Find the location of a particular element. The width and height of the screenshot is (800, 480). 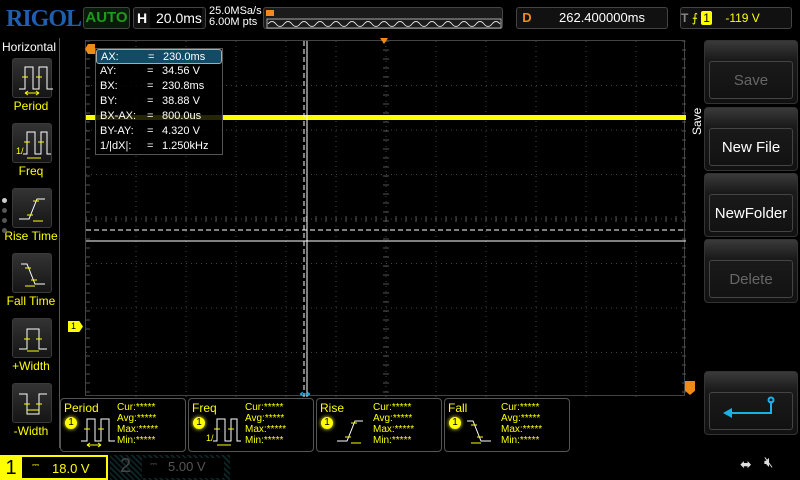

run-state-badge: AUTO is located at coordinates (106, 18).